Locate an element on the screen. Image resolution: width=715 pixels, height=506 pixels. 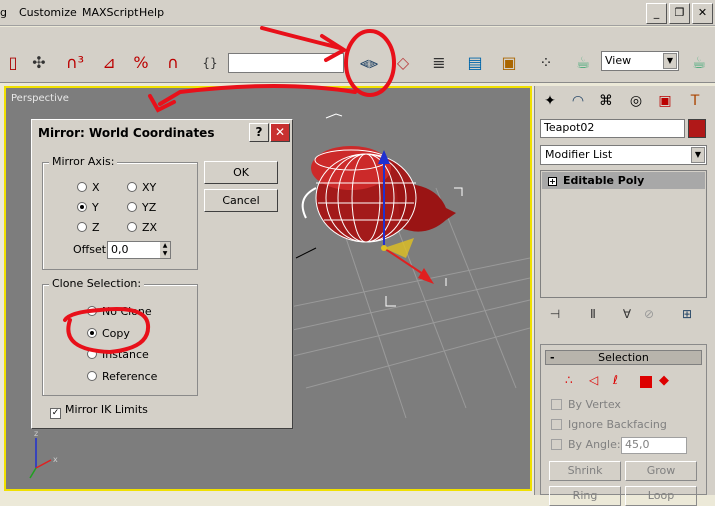
ring-button: Ring is located at coordinates (585, 496).